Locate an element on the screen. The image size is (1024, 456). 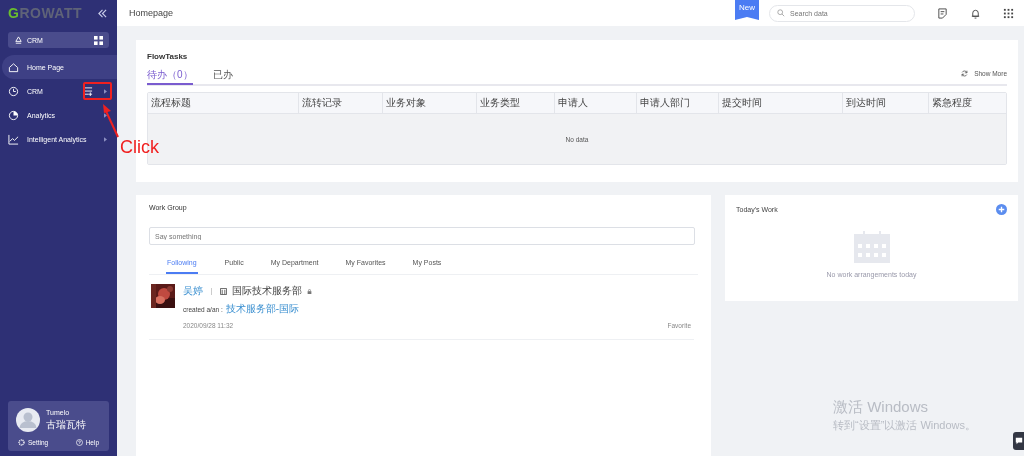
page-title: Homepage is located at coordinates (151, 13).